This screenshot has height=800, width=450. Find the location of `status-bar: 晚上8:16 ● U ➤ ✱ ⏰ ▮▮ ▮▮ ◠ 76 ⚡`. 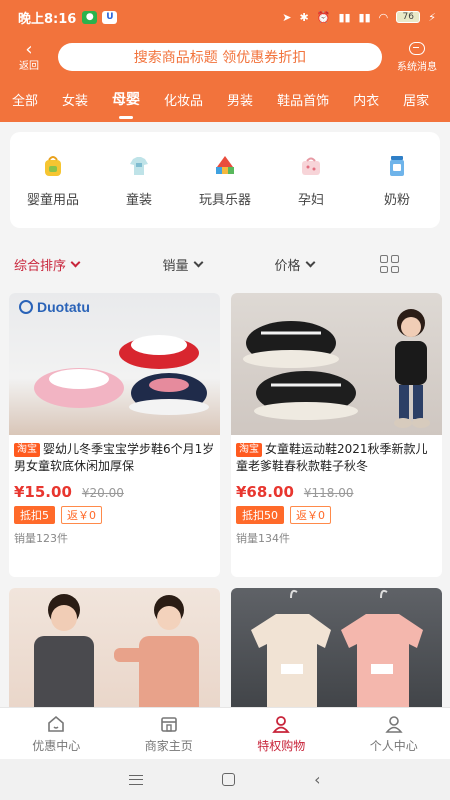

status-bar: 晚上8:16 ● U ➤ ✱ ⏰ ▮▮ ▮▮ ◠ 76 ⚡ is located at coordinates (225, 17).